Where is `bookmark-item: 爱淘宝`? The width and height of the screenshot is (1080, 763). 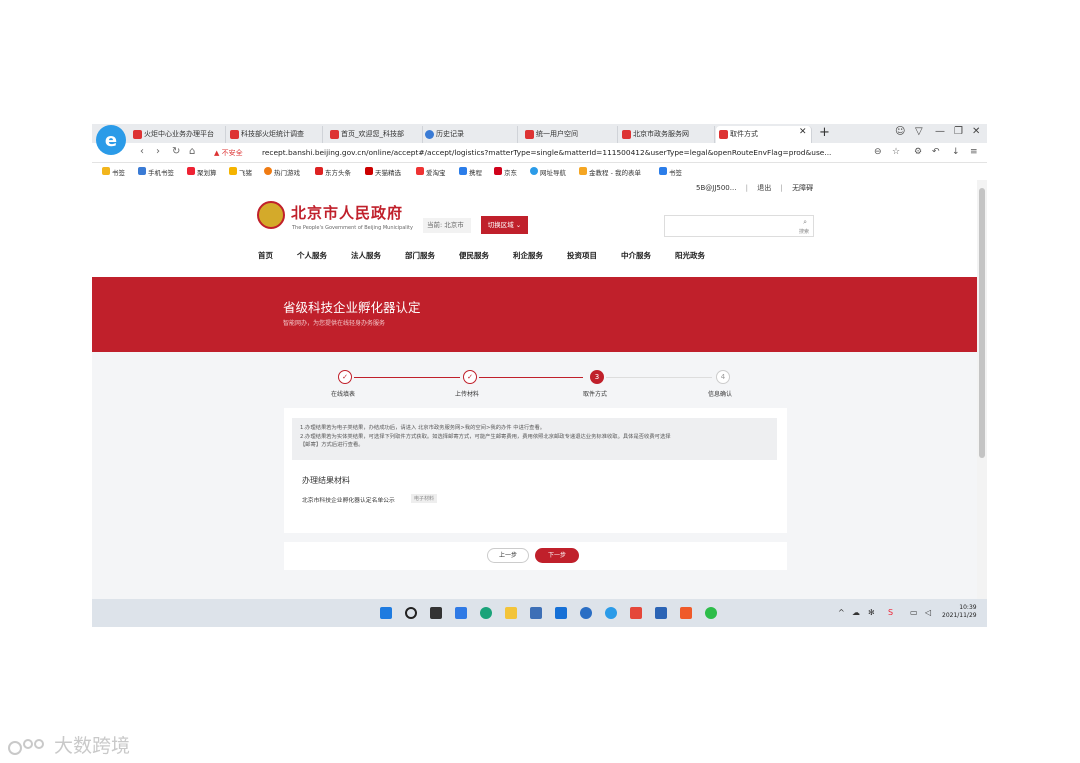
bookmark-item: 爱淘宝 is located at coordinates (431, 172).